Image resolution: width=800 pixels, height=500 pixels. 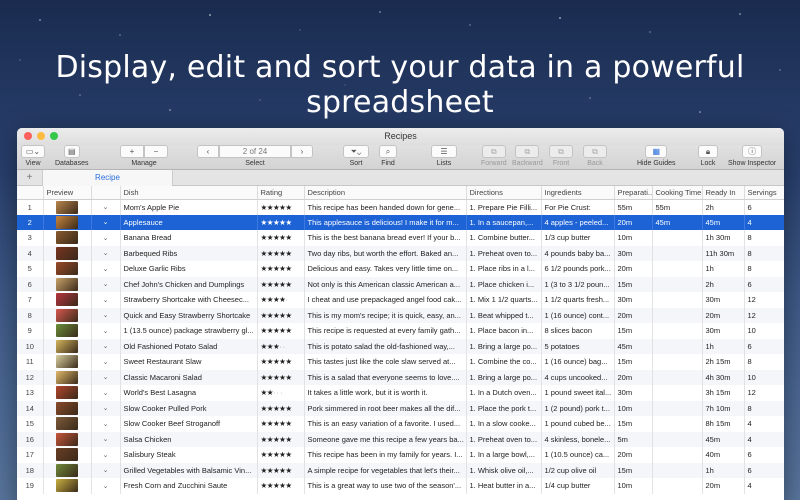 What do you see at coordinates (30, 377) in the screenshot?
I see `row-number: 12` at bounding box center [30, 377].